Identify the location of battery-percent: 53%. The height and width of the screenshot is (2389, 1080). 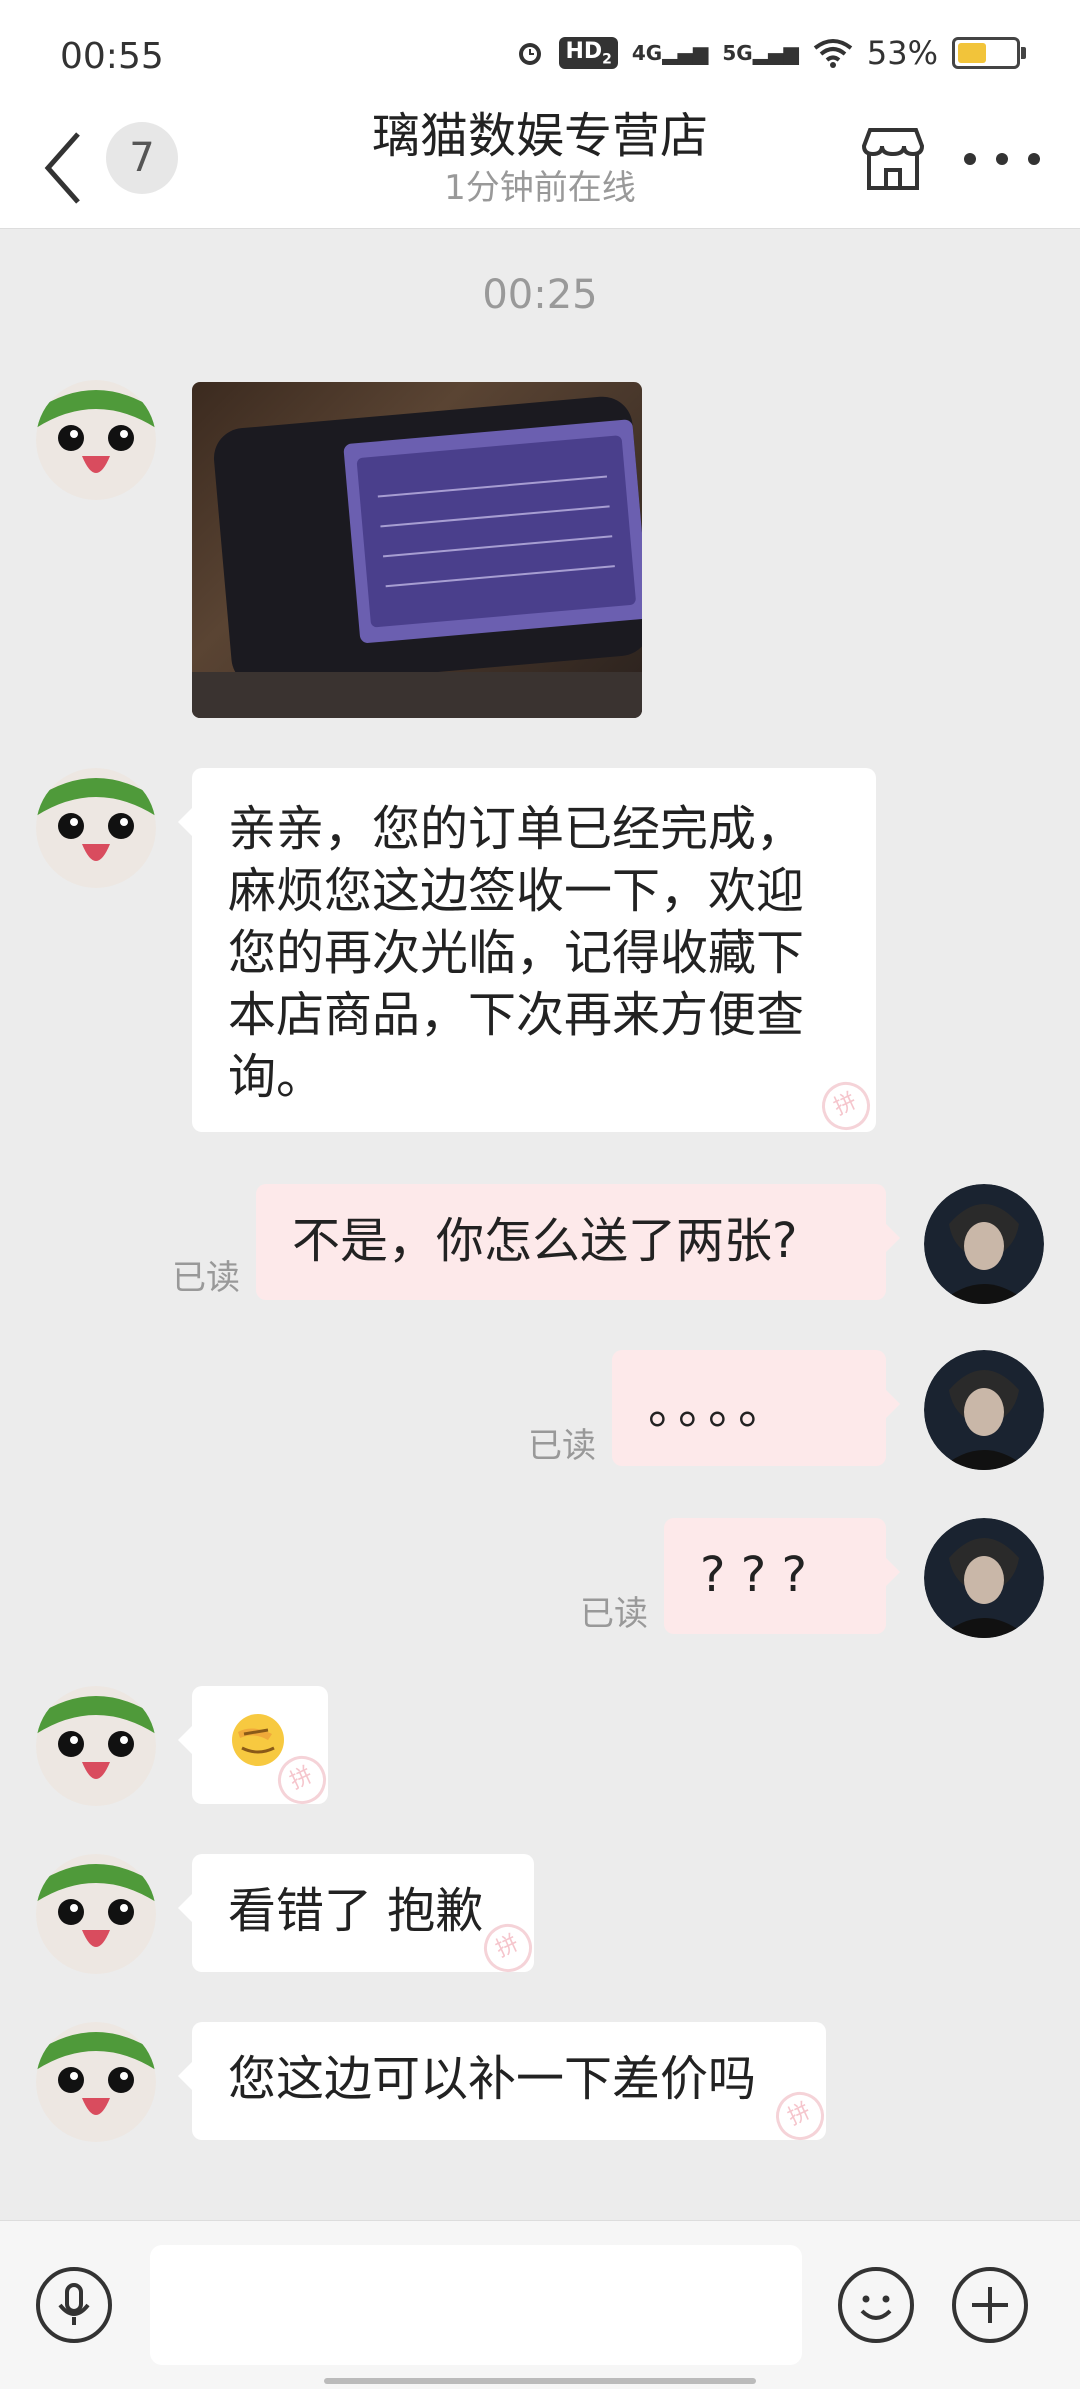
(902, 53).